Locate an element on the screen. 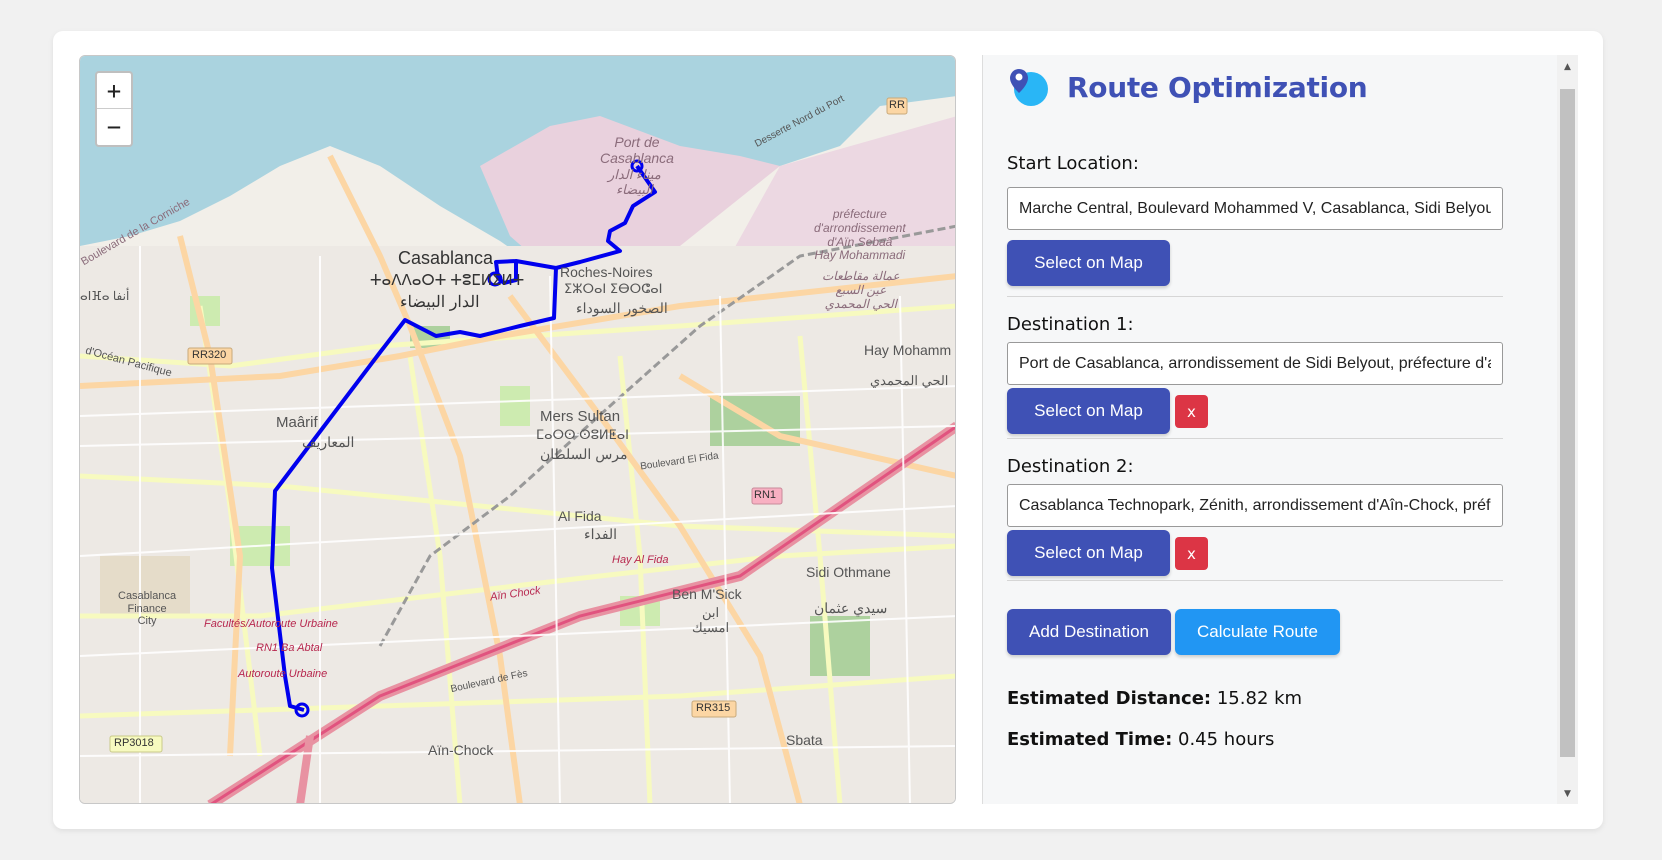 The width and height of the screenshot is (1662, 860). road-shield-rr315: RR315 is located at coordinates (713, 708).